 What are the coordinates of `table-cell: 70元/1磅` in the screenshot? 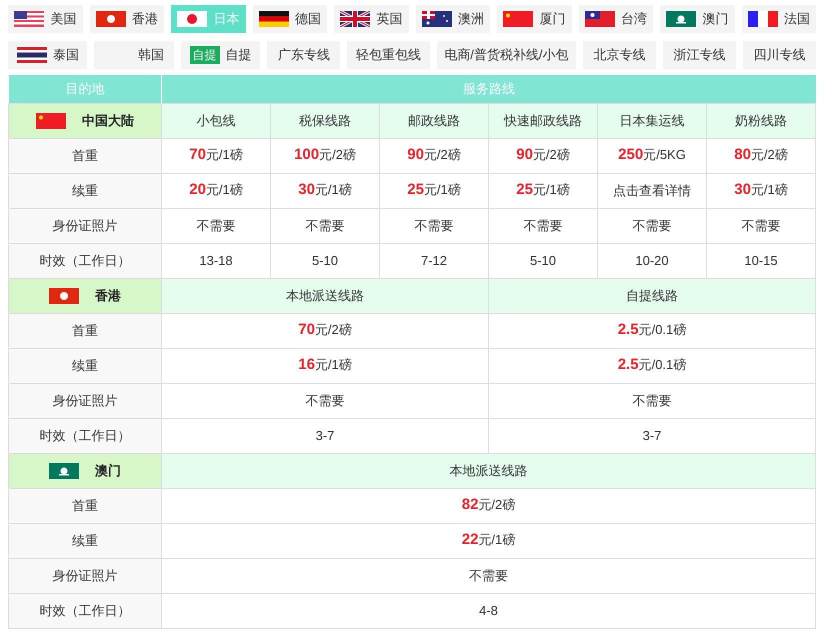 It's located at (216, 155).